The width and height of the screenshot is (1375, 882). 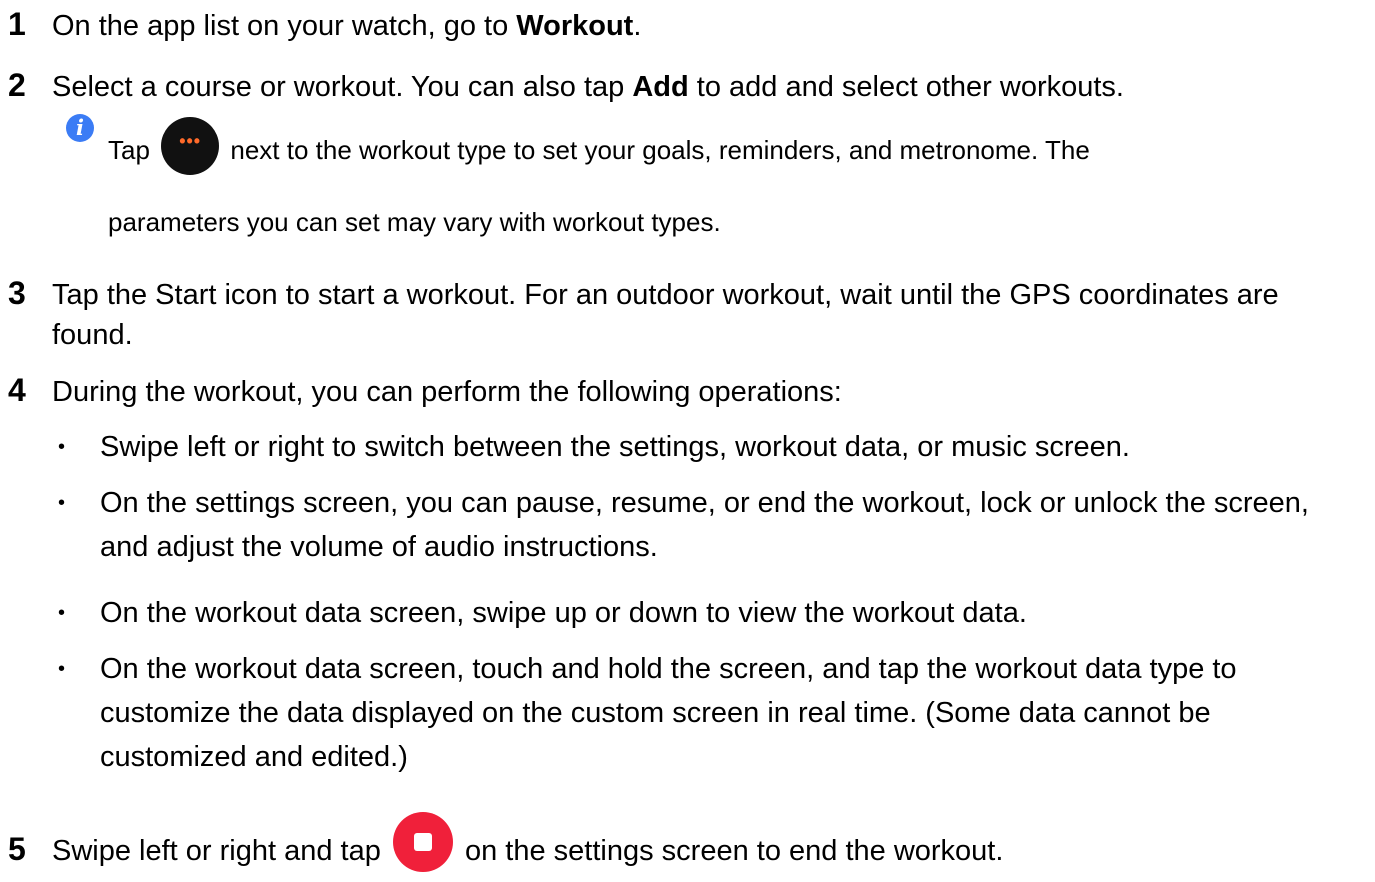 What do you see at coordinates (422, 842) in the screenshot?
I see `stop-icon` at bounding box center [422, 842].